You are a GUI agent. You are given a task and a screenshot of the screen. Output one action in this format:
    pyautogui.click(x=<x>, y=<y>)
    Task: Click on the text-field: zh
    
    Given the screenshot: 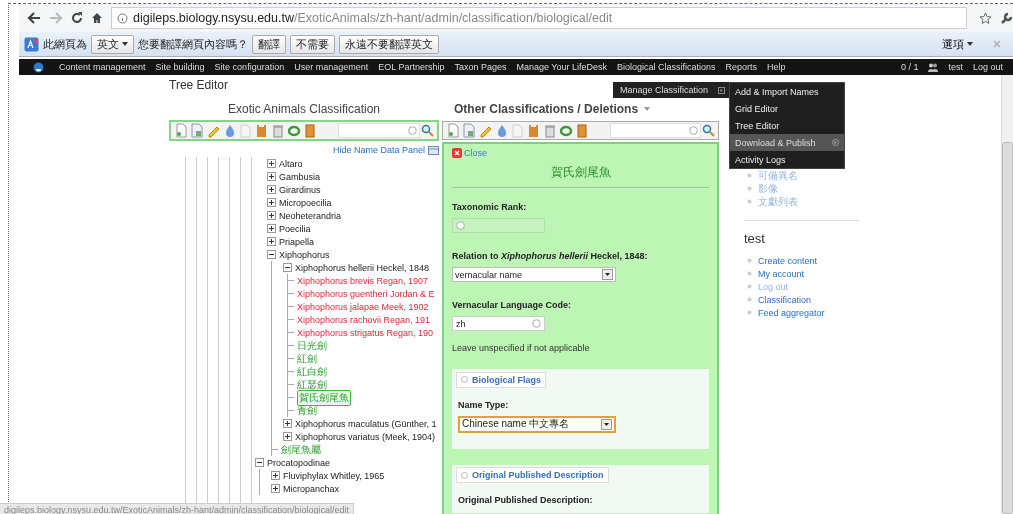 What is the action you would take?
    pyautogui.click(x=498, y=323)
    